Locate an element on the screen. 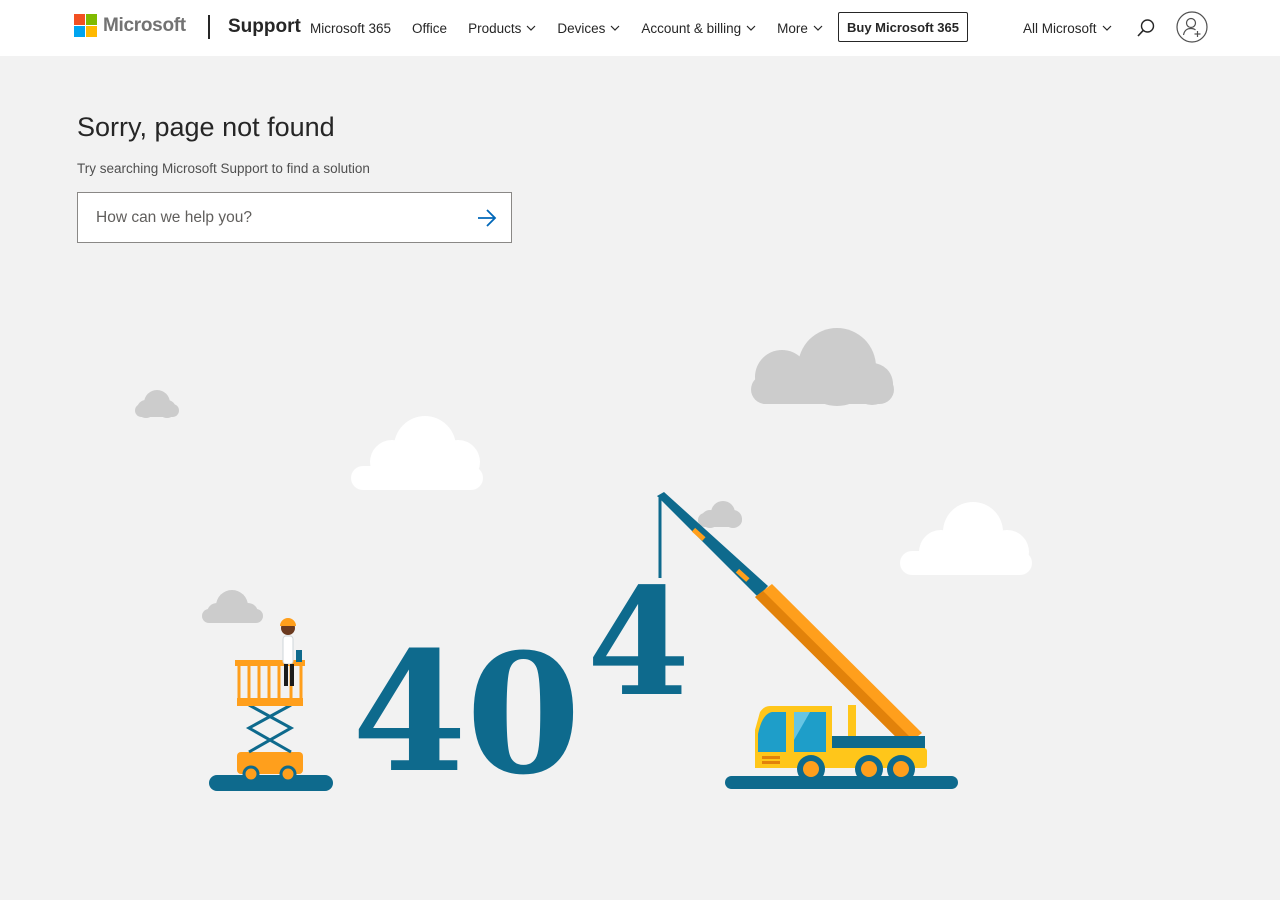 This screenshot has width=1280, height=900. all-microsoft-label: All Microsoft is located at coordinates (1060, 28).